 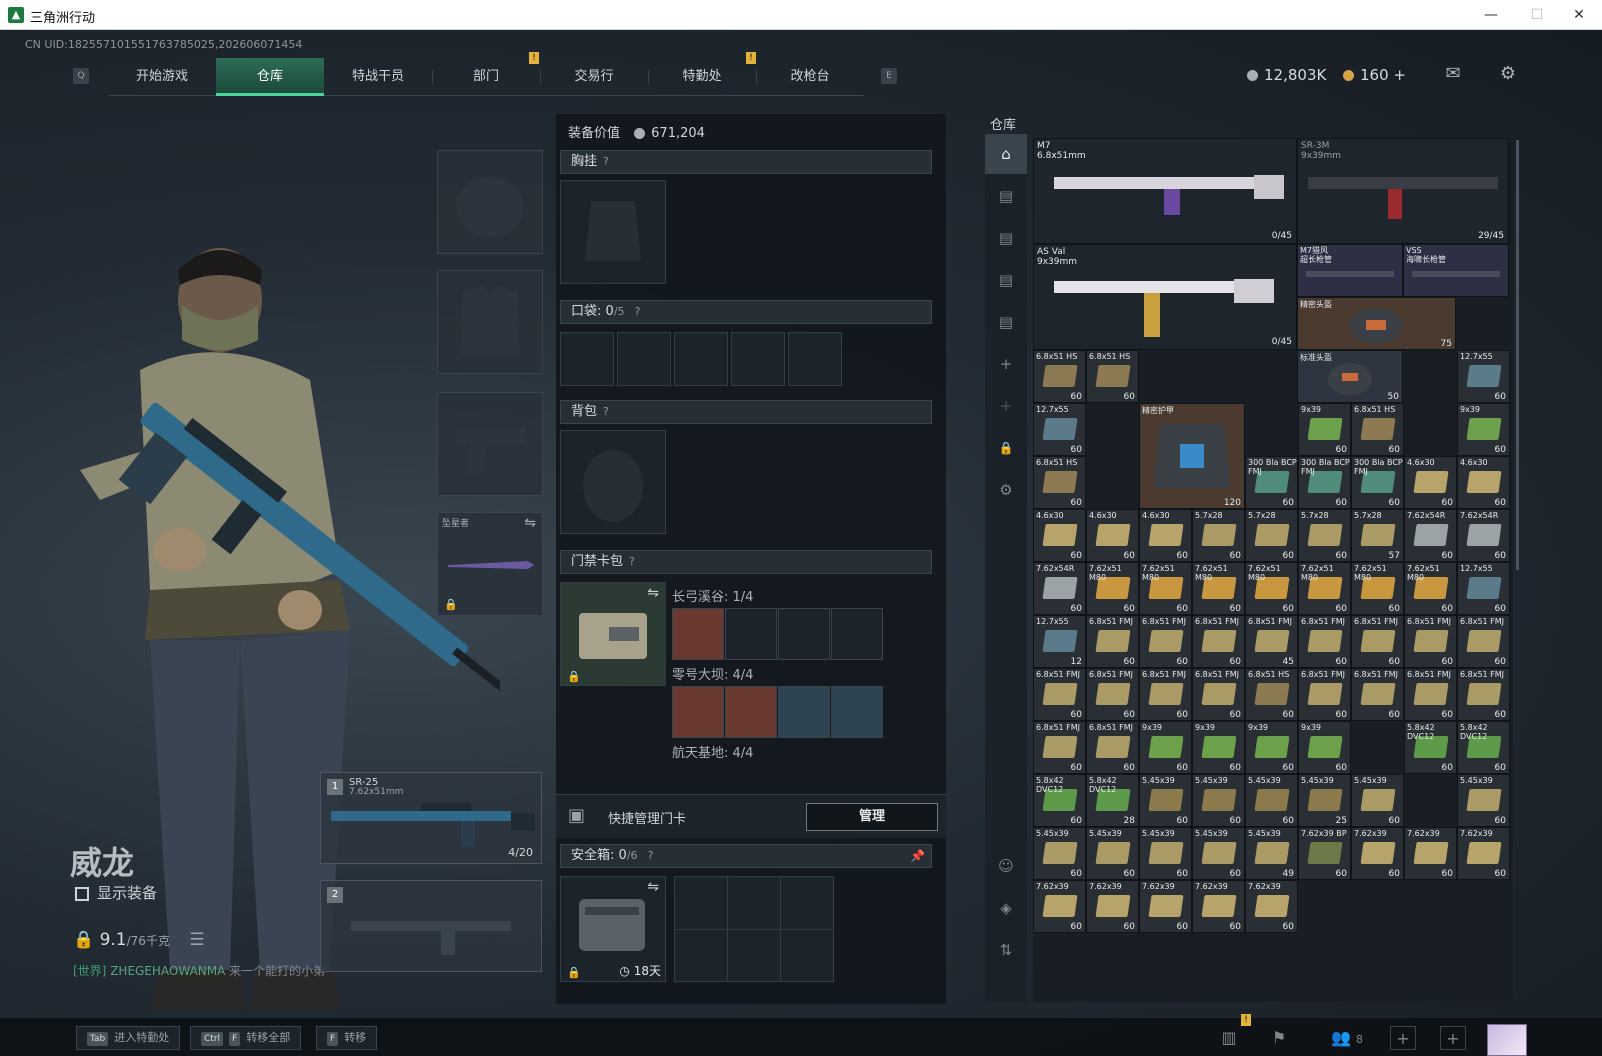 I want to click on player-avatar, so click(x=1507, y=1040).